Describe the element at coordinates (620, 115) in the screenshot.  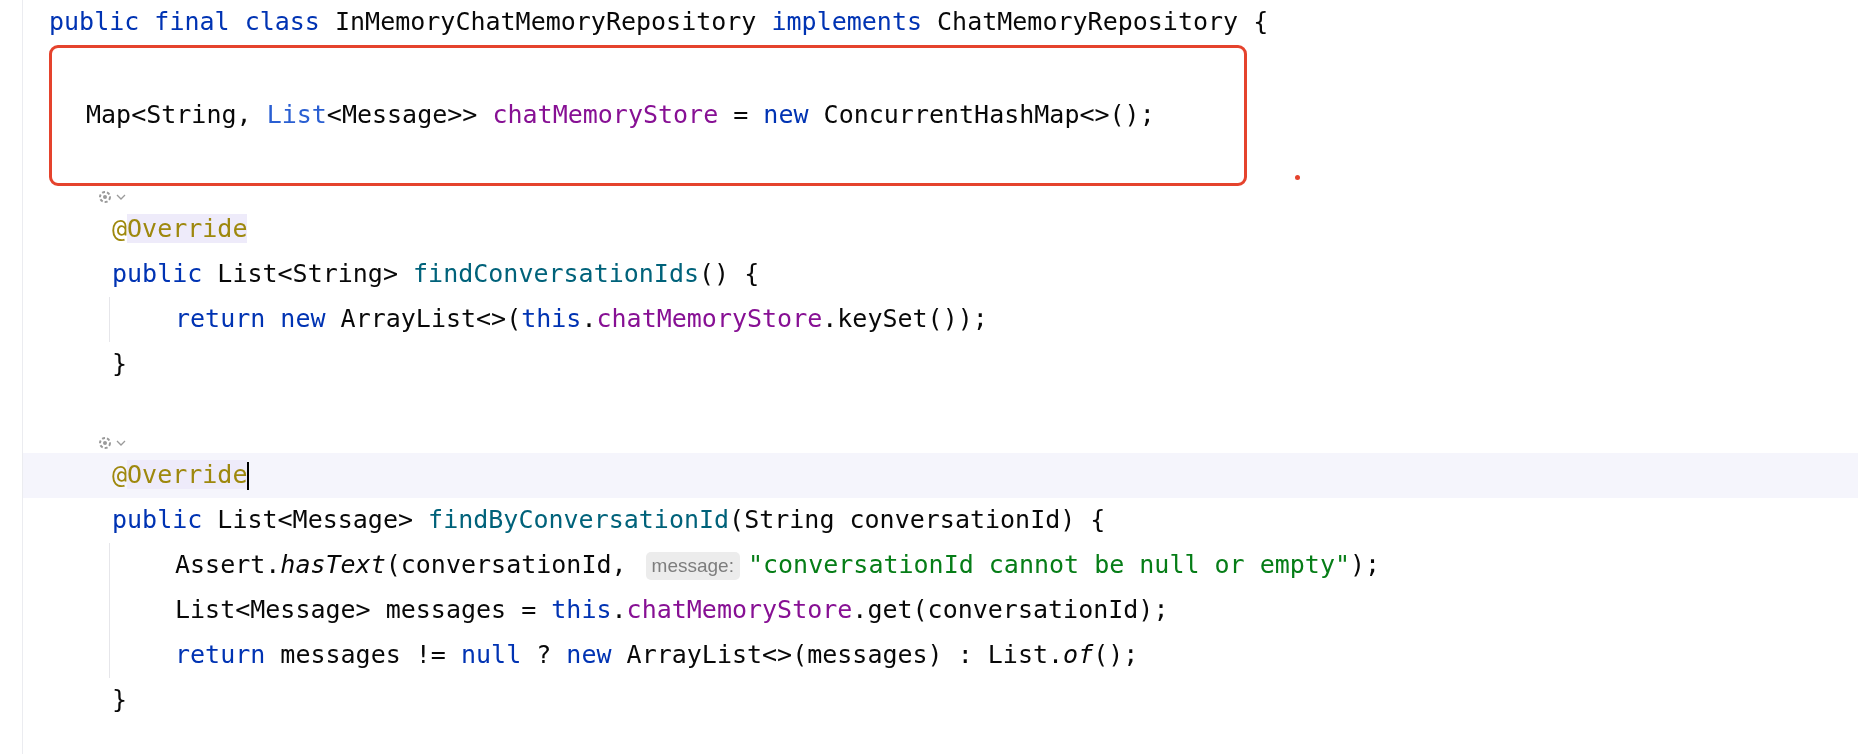
I see `code-text: Map<String, List<Message>> chatMemoryStore = new ConcurrentHashMap<>();` at that location.